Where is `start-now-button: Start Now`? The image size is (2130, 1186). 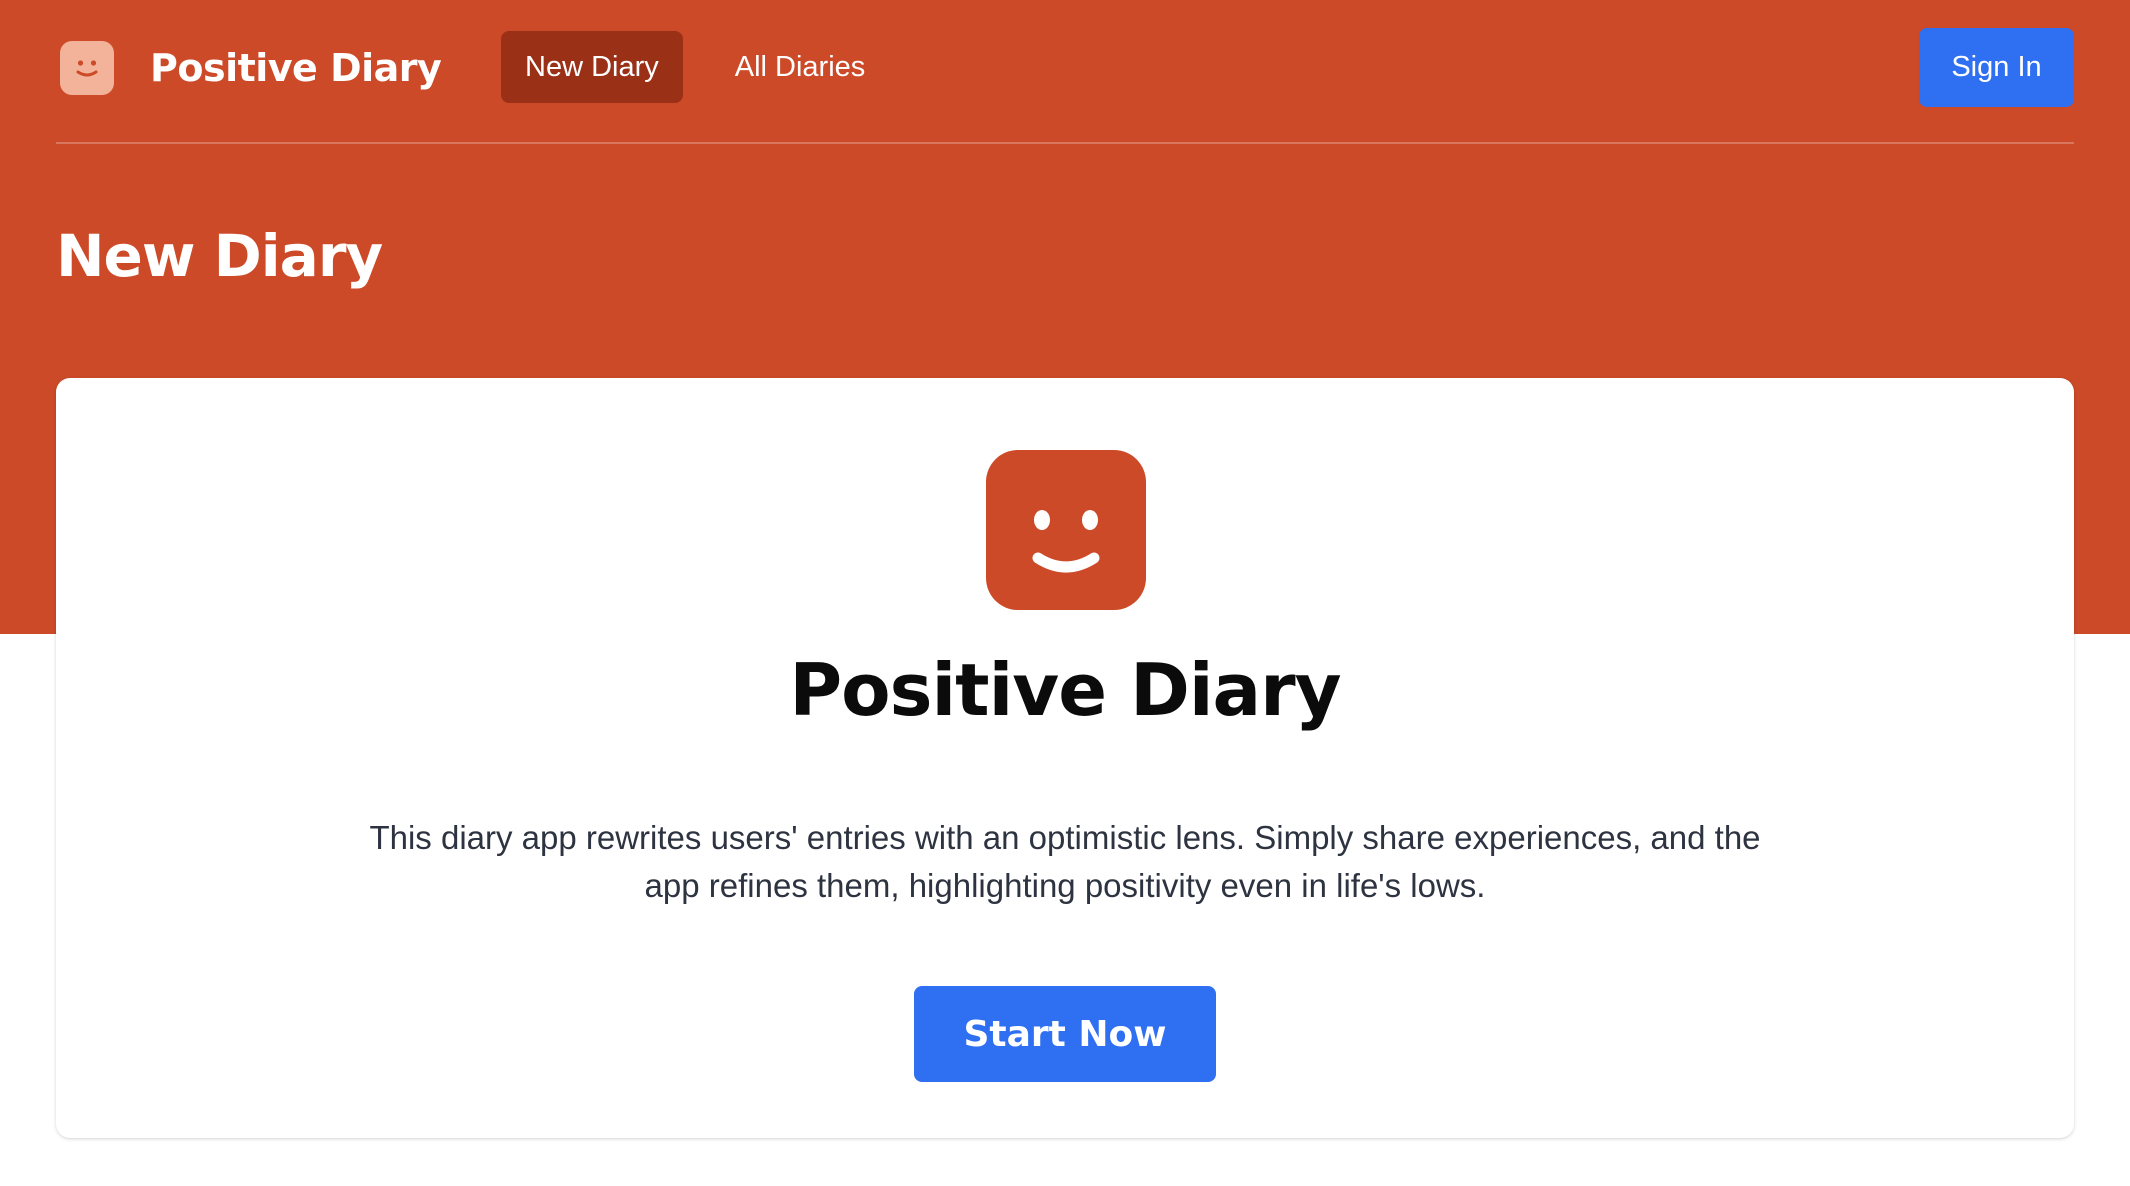 start-now-button: Start Now is located at coordinates (1065, 1034).